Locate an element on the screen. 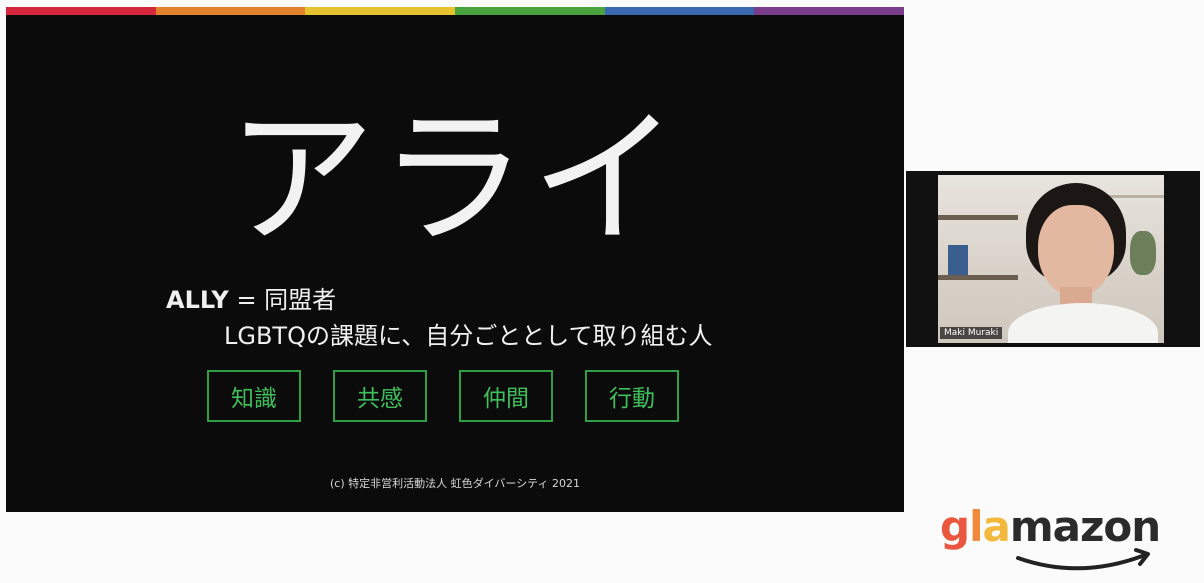 Image resolution: width=1204 pixels, height=583 pixels. ally-equals-text: = 同盟者 is located at coordinates (282, 300).